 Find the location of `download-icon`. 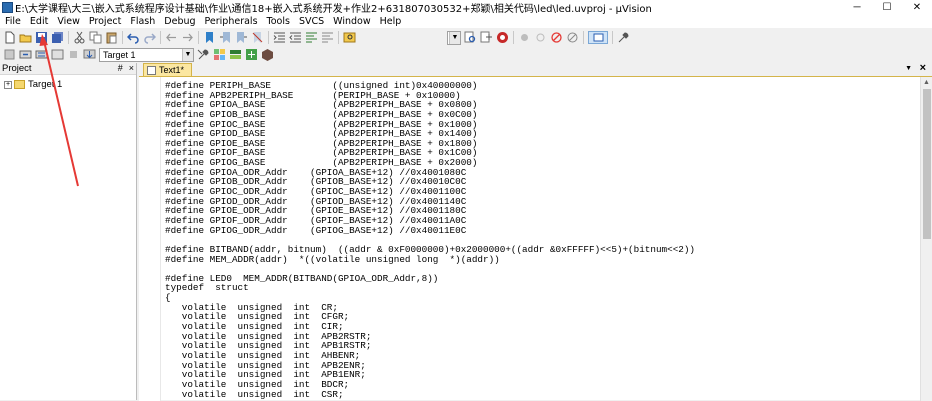

download-icon is located at coordinates (89, 54).